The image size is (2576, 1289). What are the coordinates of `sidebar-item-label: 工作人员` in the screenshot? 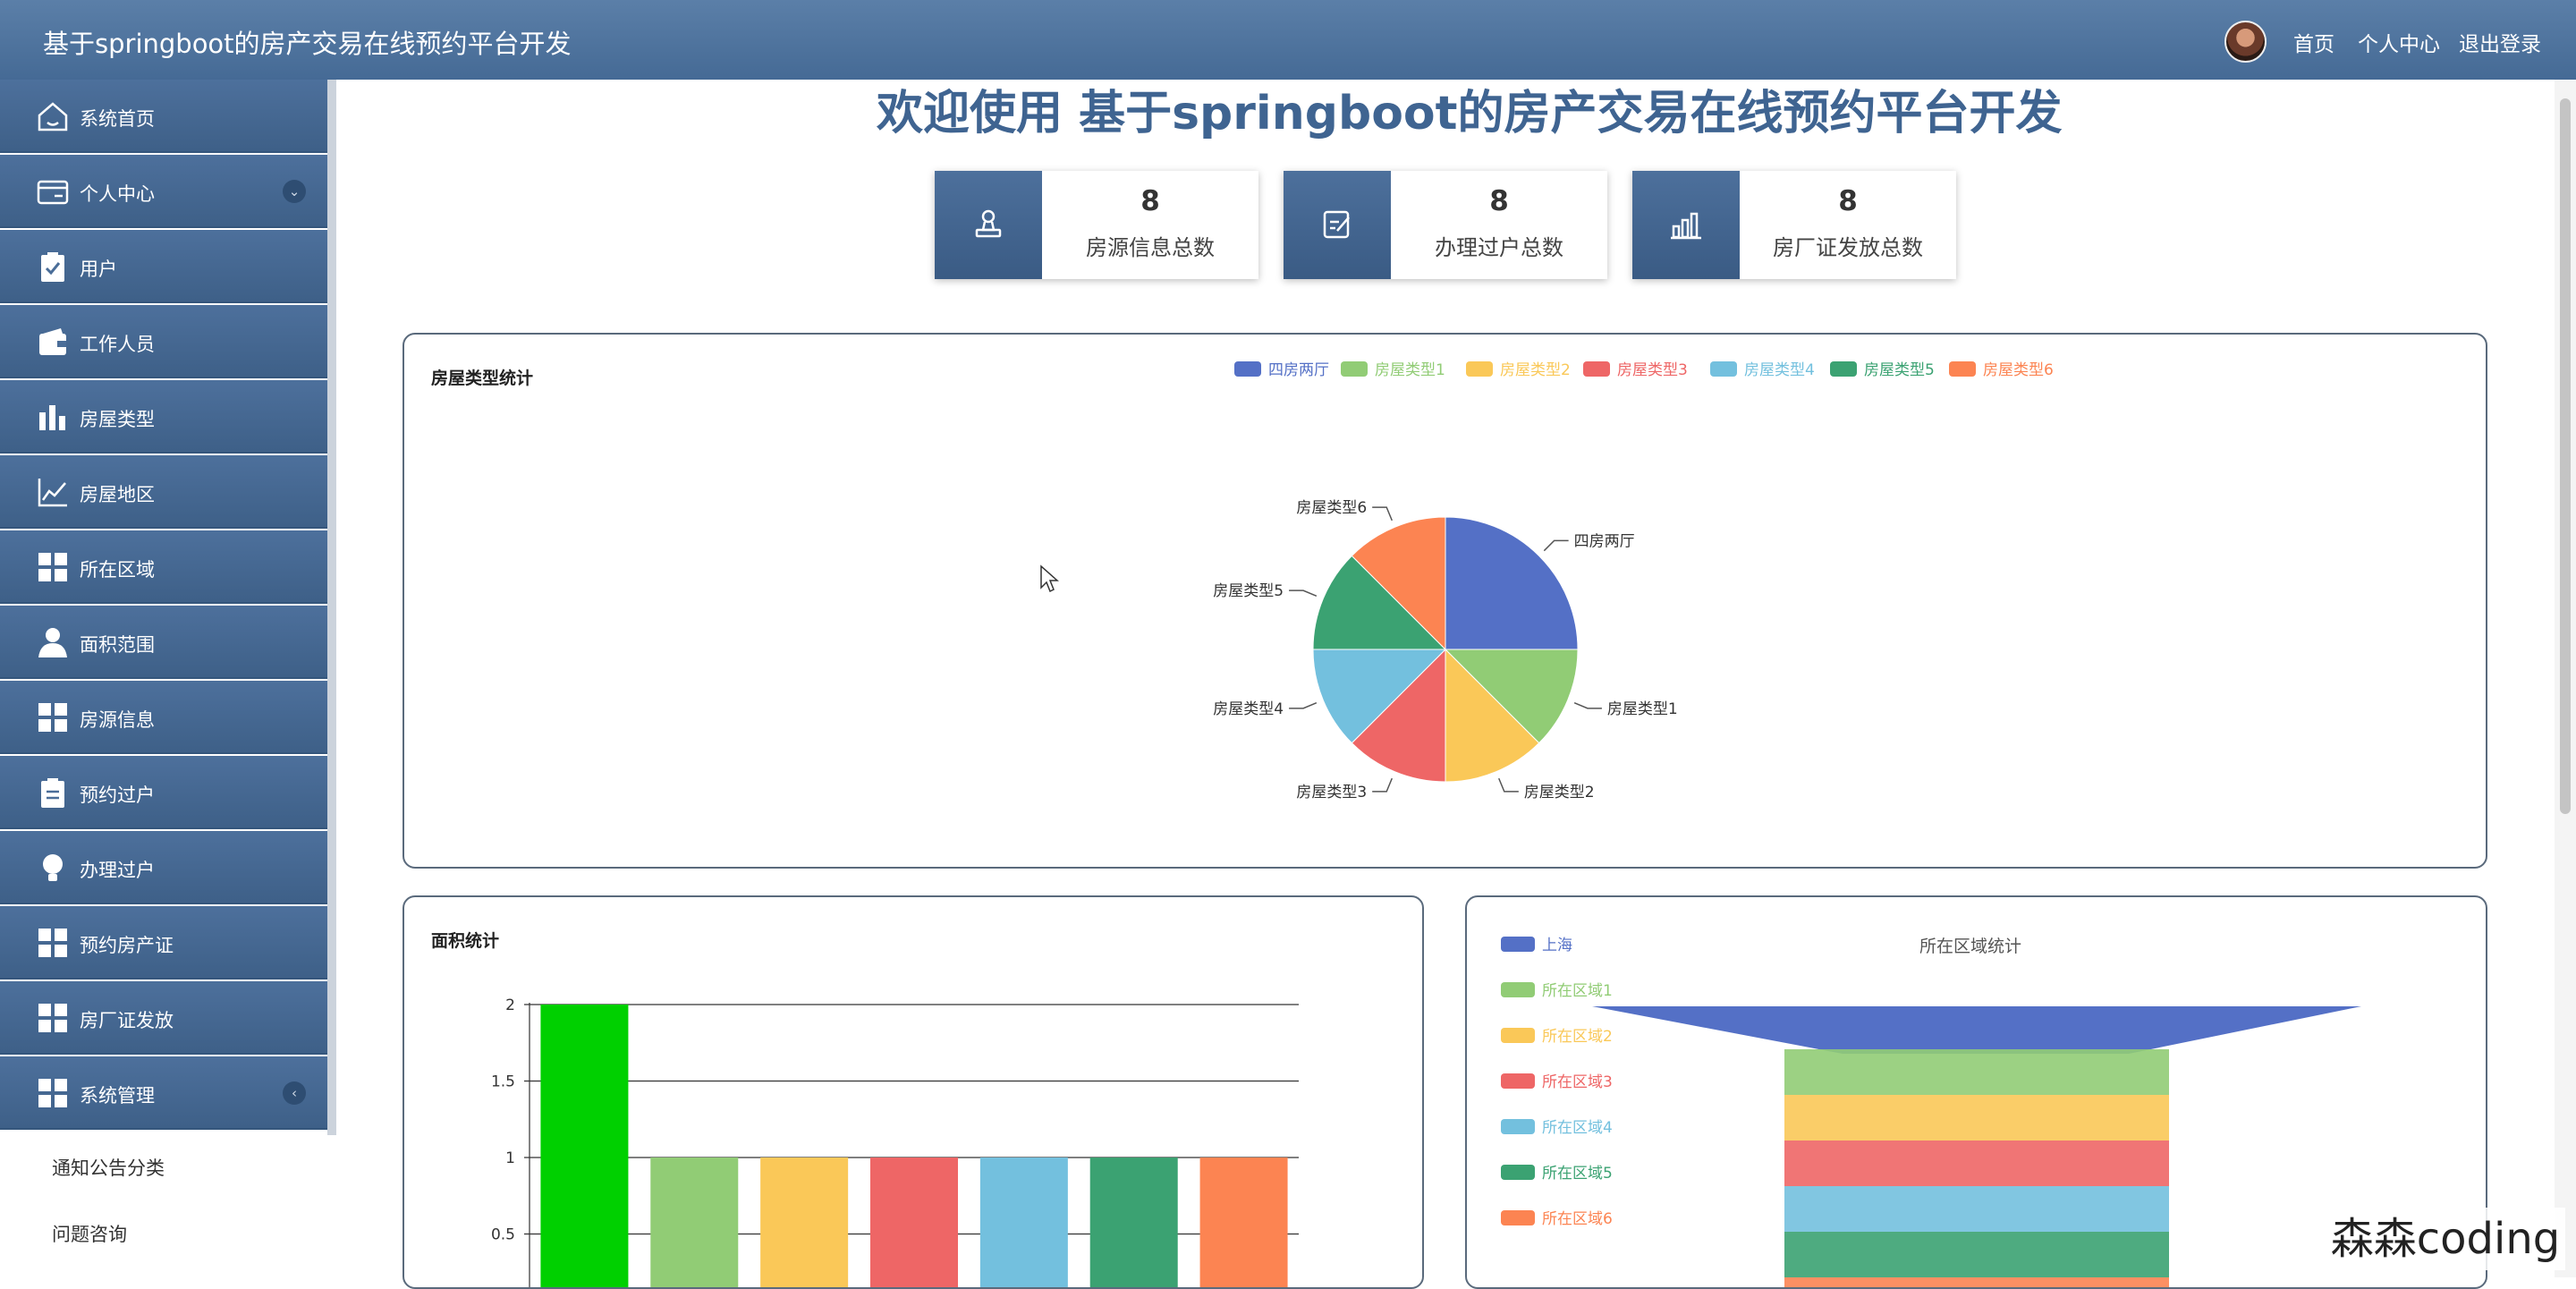 It's located at (117, 344).